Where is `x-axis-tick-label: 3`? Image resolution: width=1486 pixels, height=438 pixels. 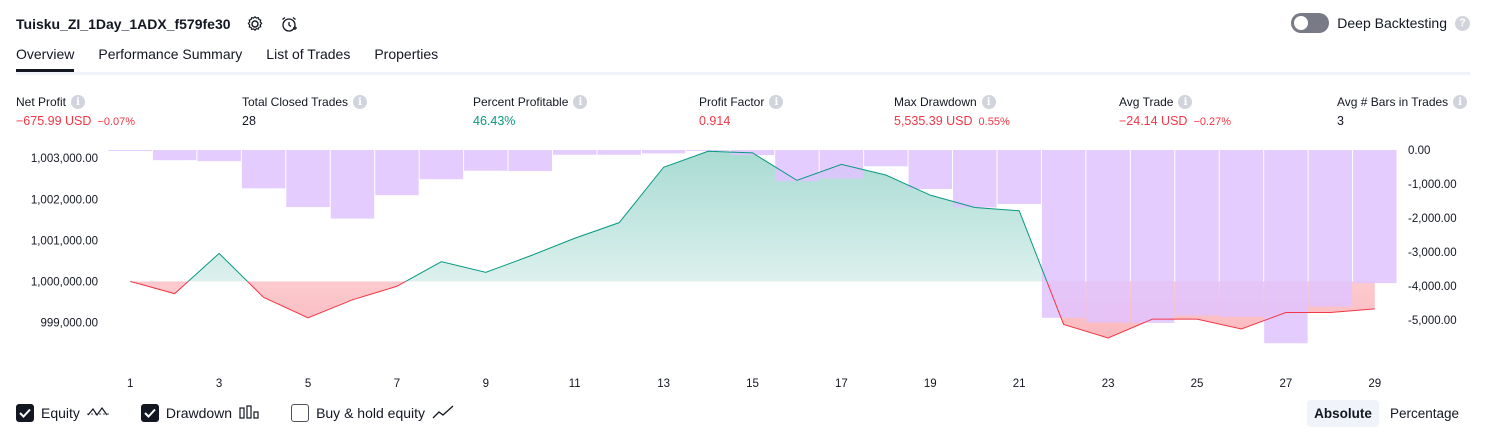 x-axis-tick-label: 3 is located at coordinates (219, 384).